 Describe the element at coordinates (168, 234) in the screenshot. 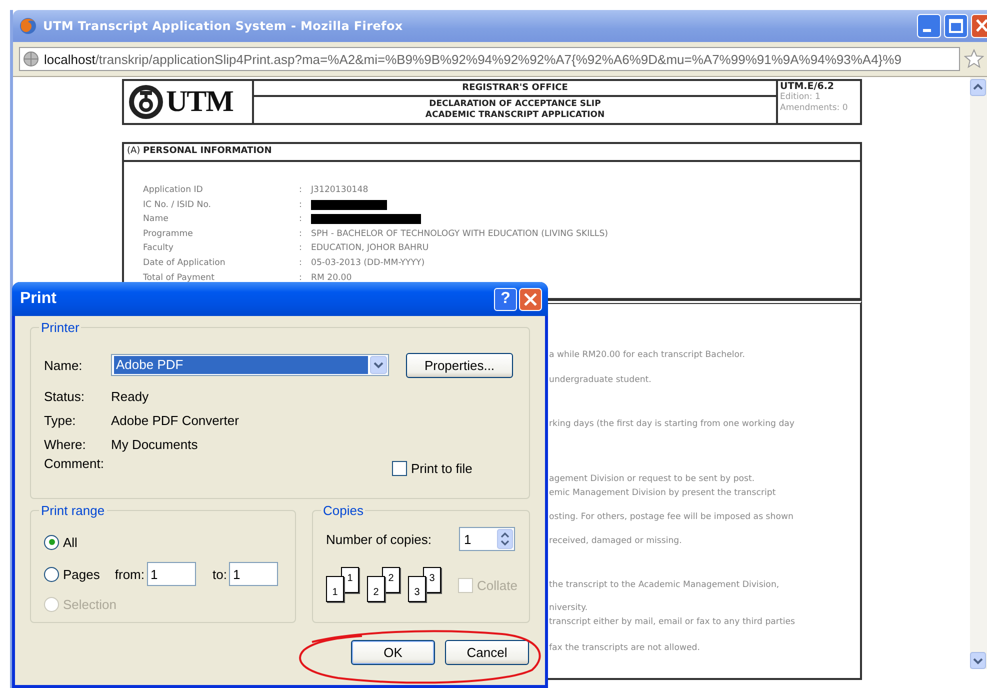

I see `field-label: Programme` at that location.